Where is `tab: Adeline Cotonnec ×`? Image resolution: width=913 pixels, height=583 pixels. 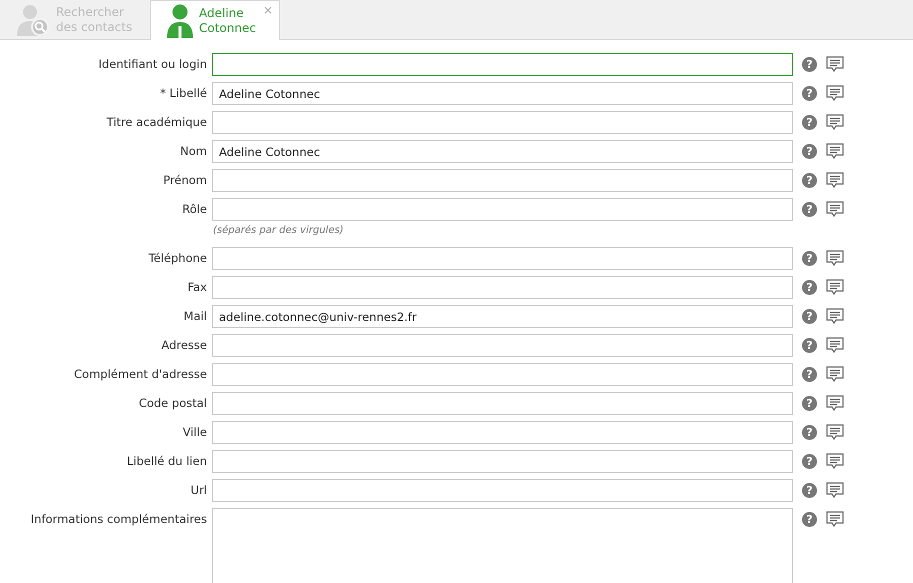
tab: Adeline Cotonnec × is located at coordinates (215, 20).